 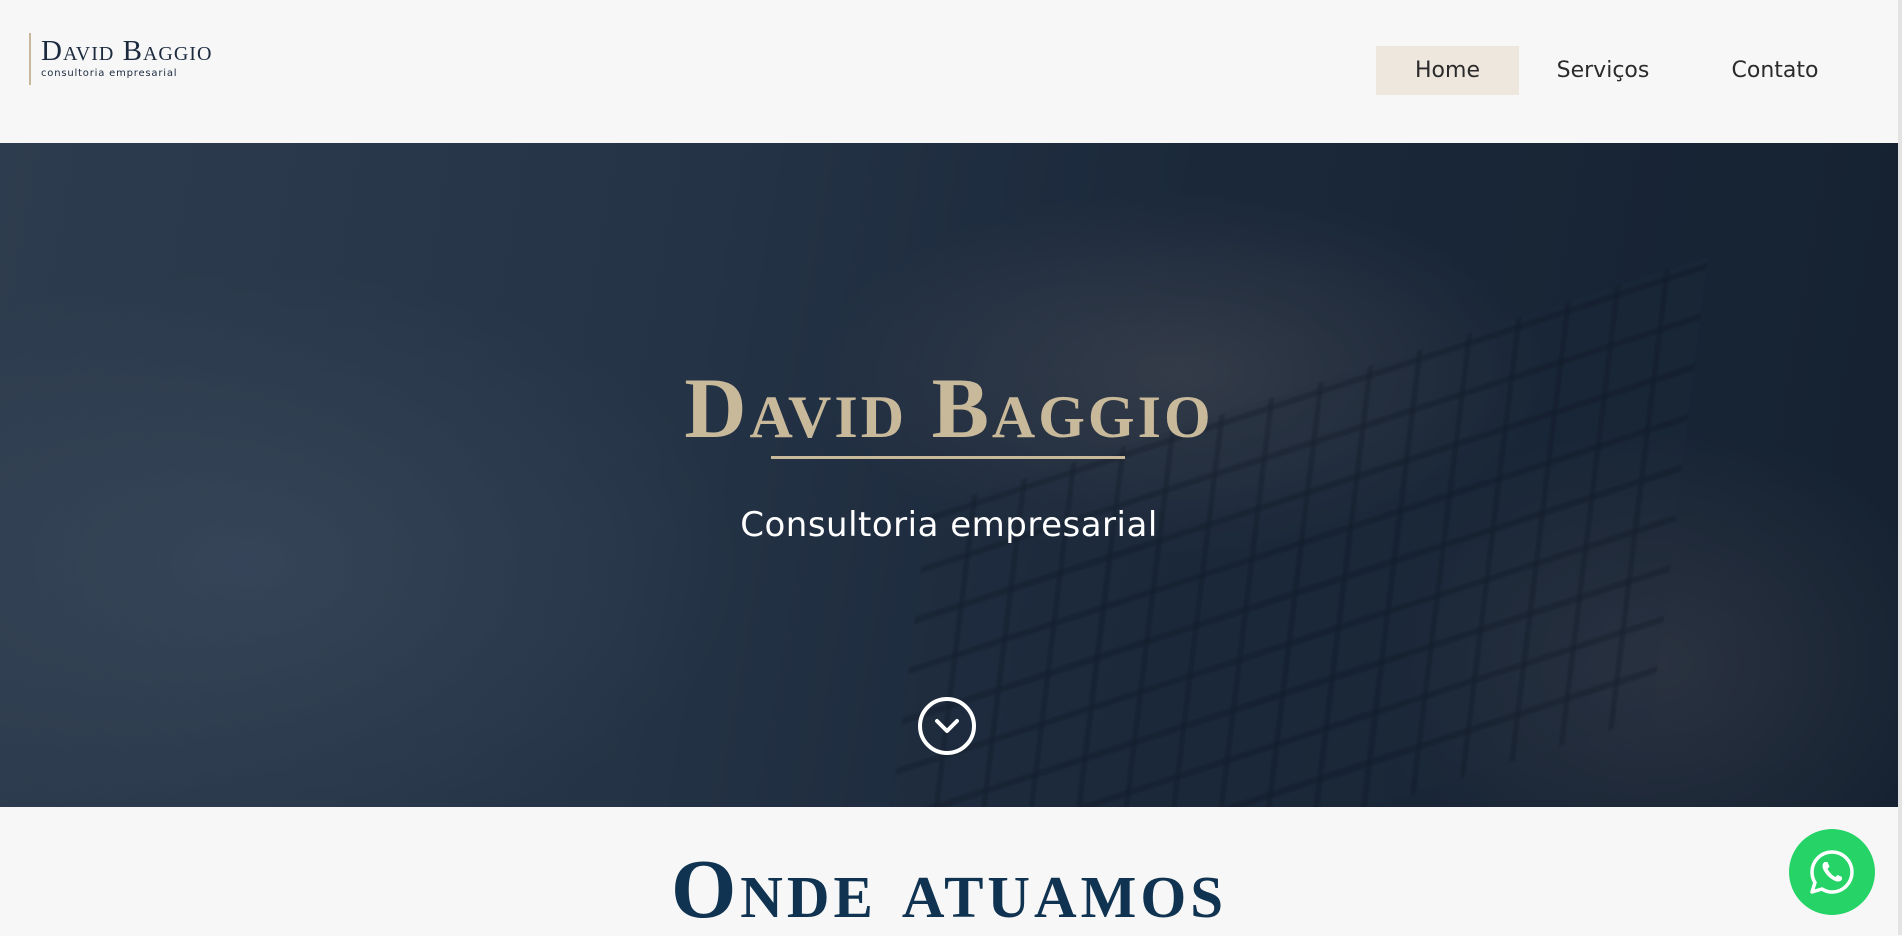 What do you see at coordinates (949, 408) in the screenshot?
I see `hero-title: David Baggio` at bounding box center [949, 408].